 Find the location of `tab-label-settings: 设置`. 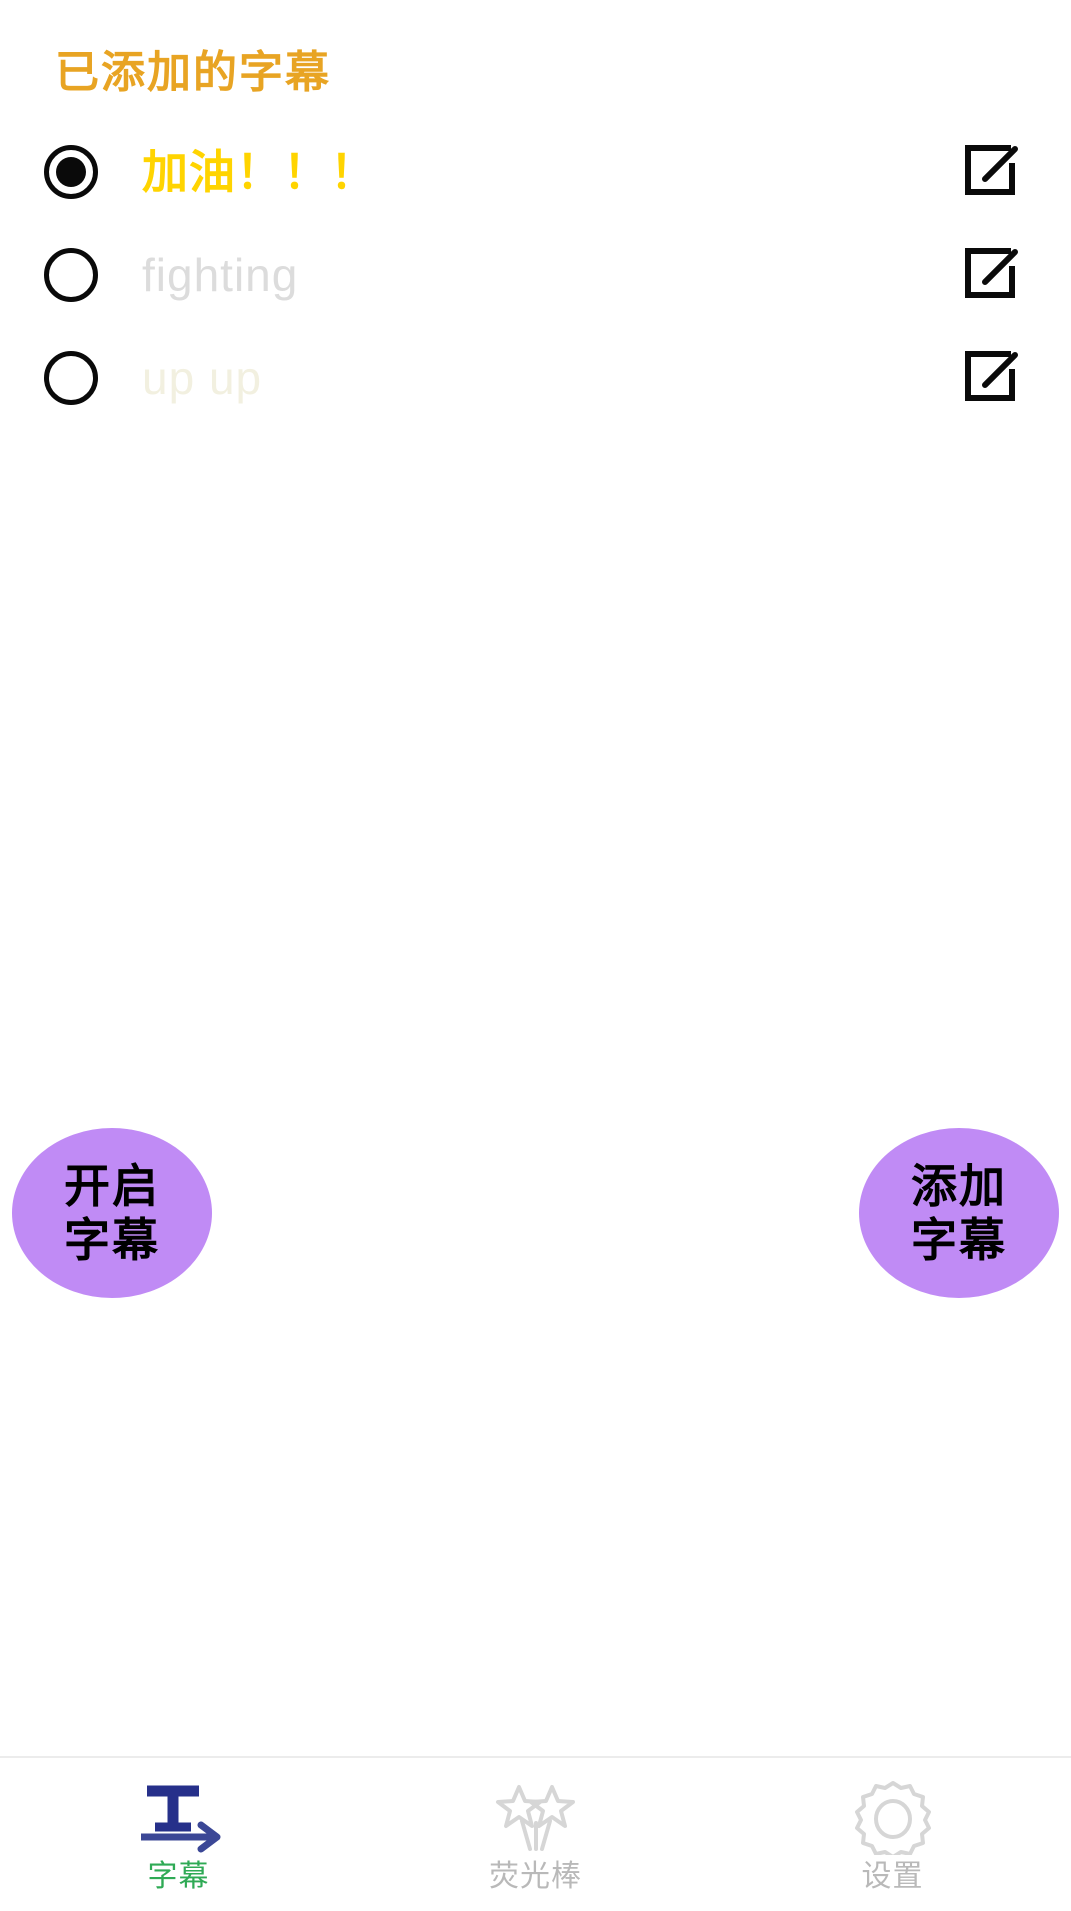

tab-label-settings: 设置 is located at coordinates (892, 1876).